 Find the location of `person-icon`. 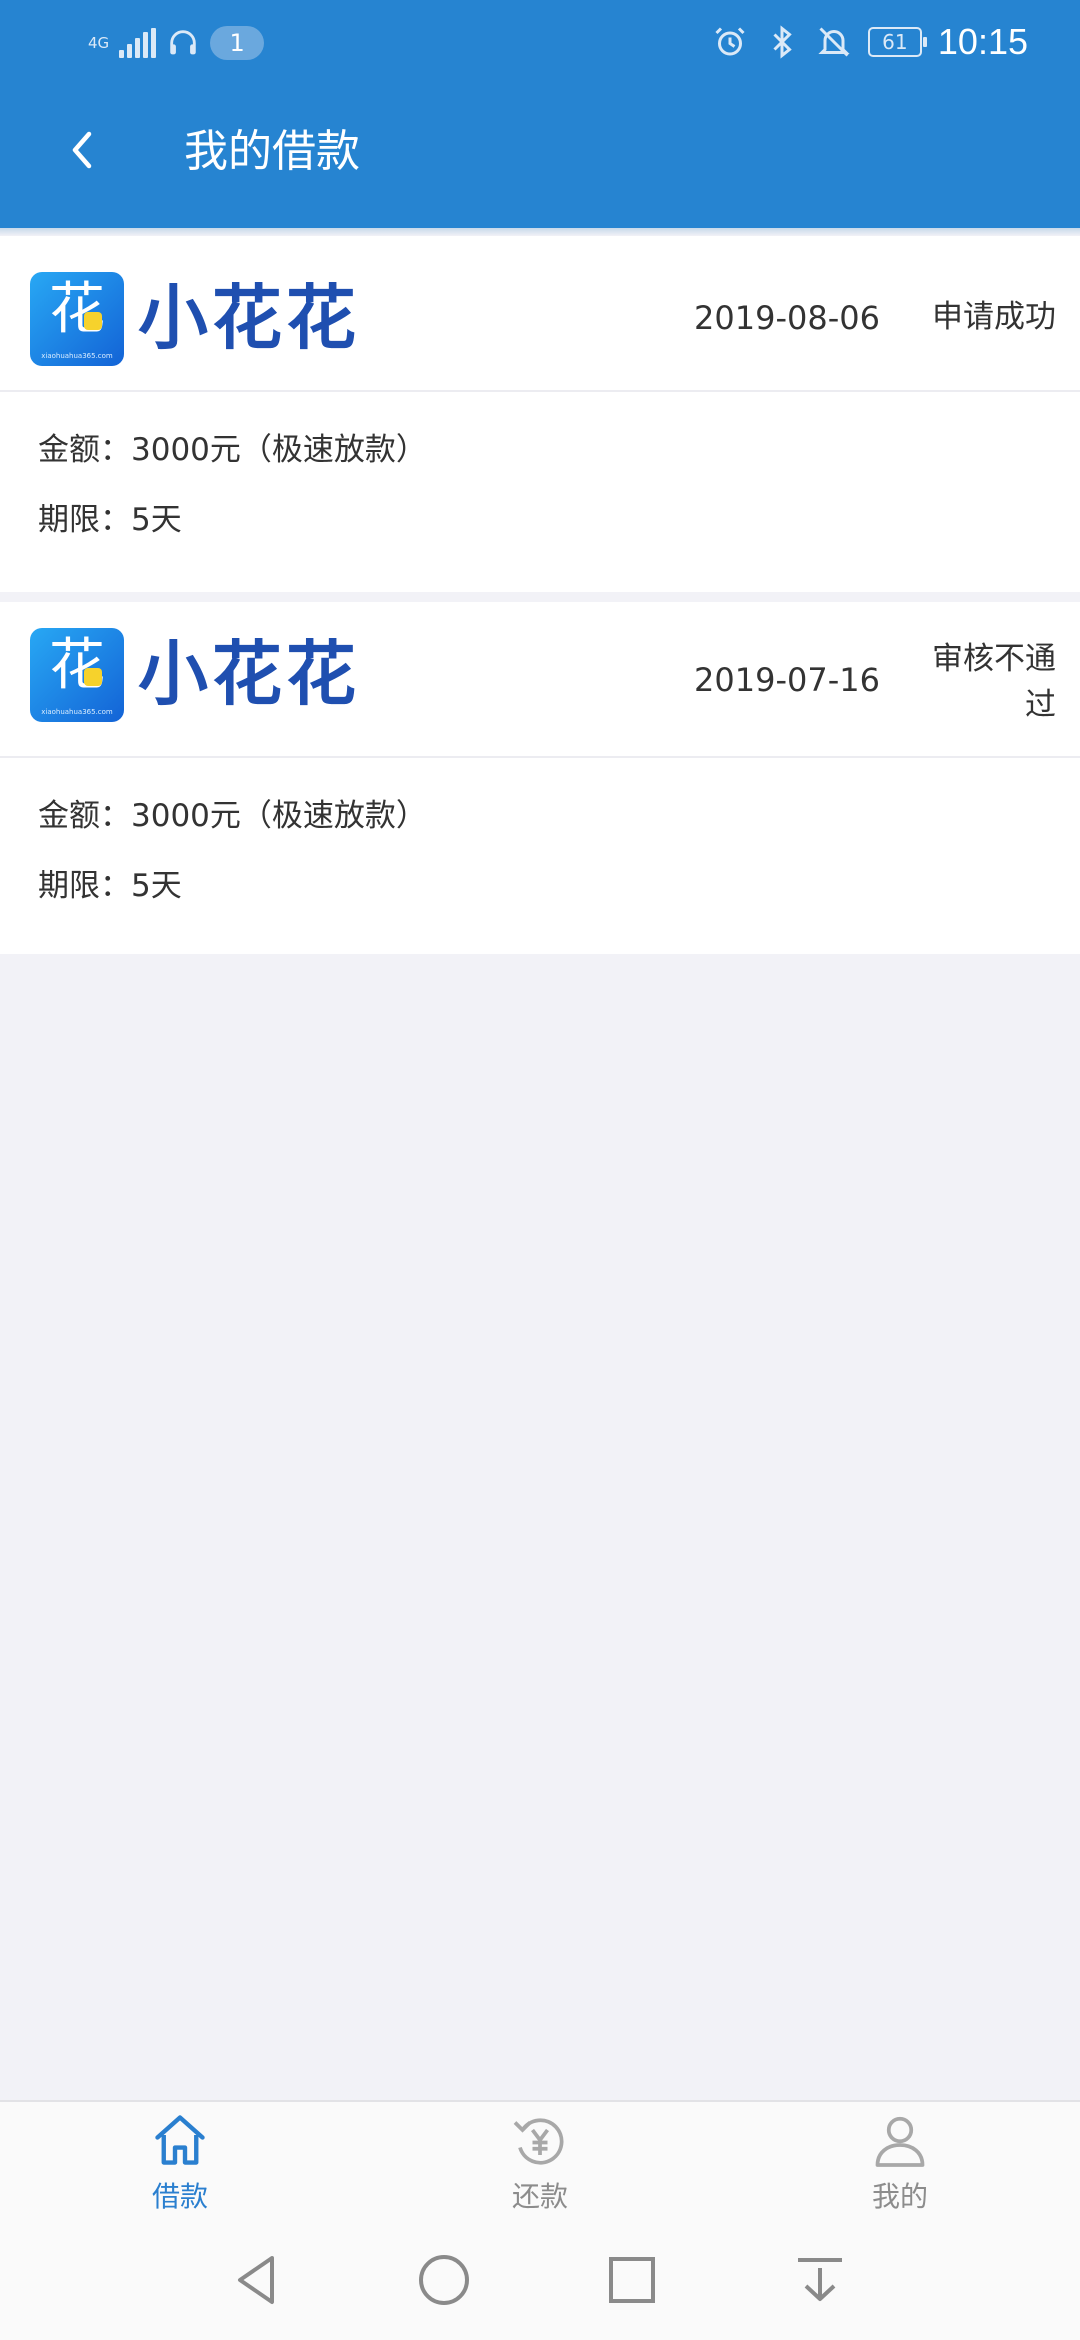

person-icon is located at coordinates (900, 2141).